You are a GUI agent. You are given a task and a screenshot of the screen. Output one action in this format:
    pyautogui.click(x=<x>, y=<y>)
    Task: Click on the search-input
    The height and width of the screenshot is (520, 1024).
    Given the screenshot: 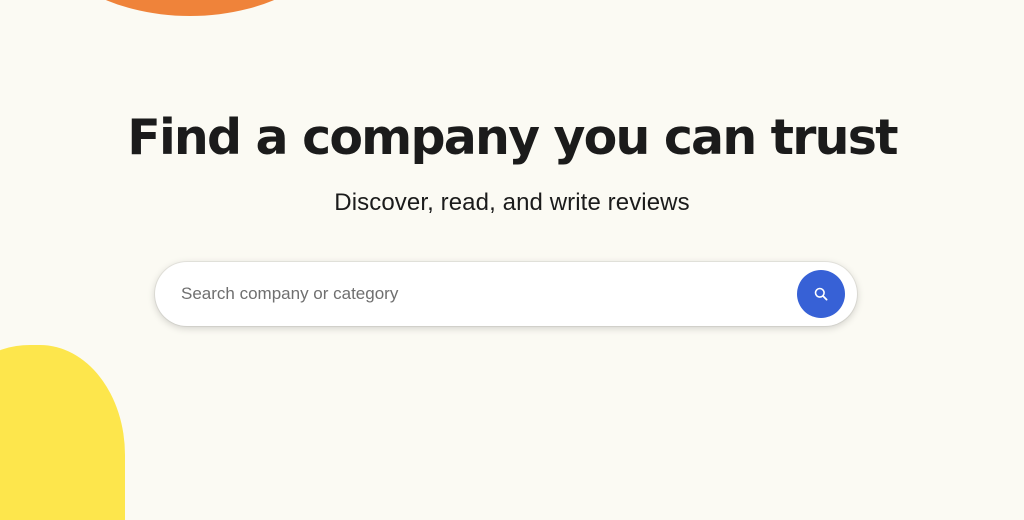 What is the action you would take?
    pyautogui.click(x=481, y=294)
    